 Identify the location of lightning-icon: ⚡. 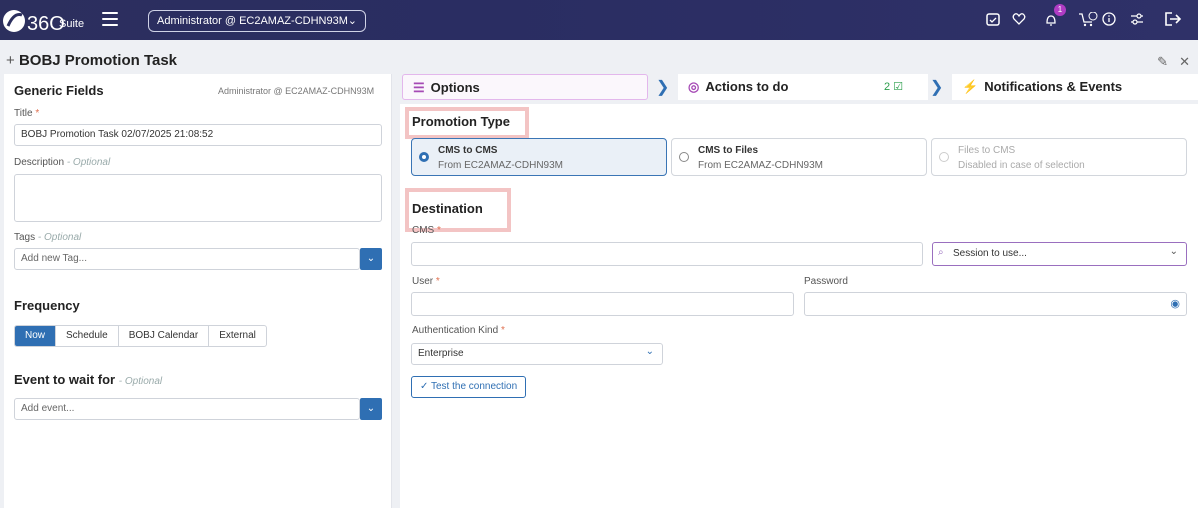
(970, 86).